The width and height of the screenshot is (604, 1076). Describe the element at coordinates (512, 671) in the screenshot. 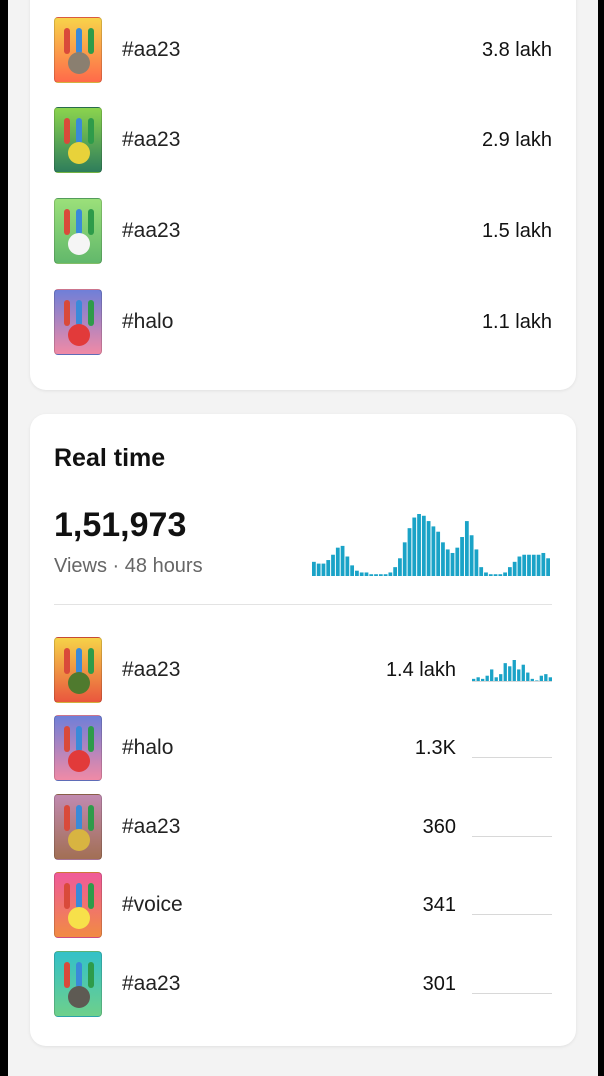

I see `views-sparkline` at that location.